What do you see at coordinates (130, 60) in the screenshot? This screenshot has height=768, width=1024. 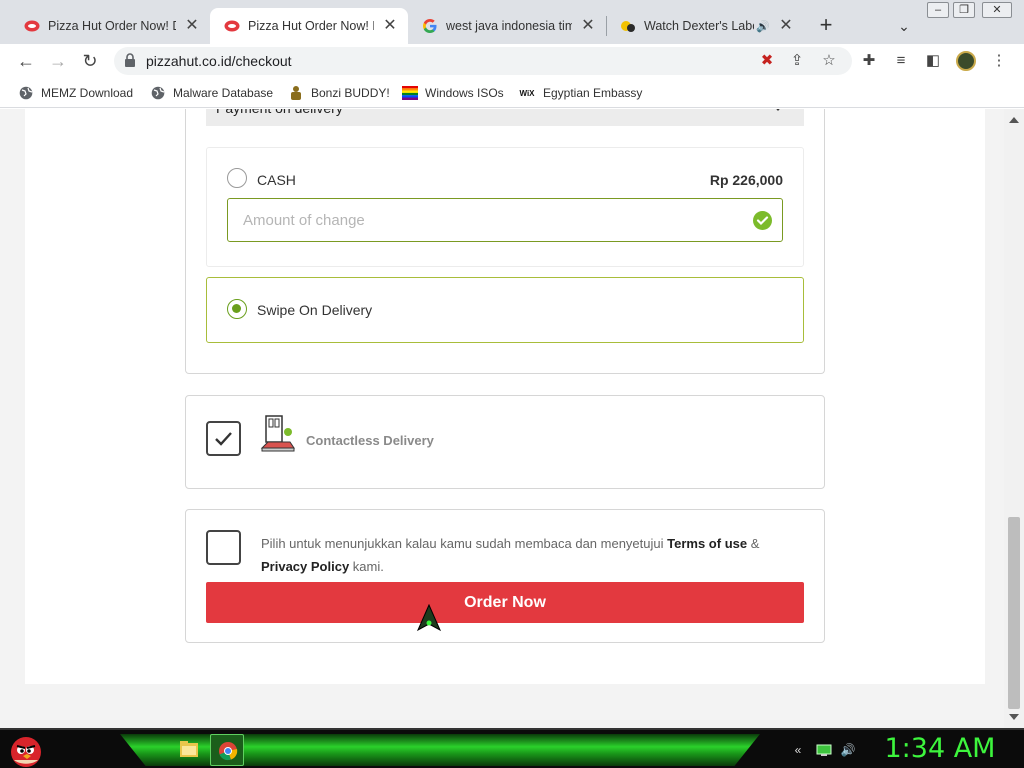 I see `lock-icon` at bounding box center [130, 60].